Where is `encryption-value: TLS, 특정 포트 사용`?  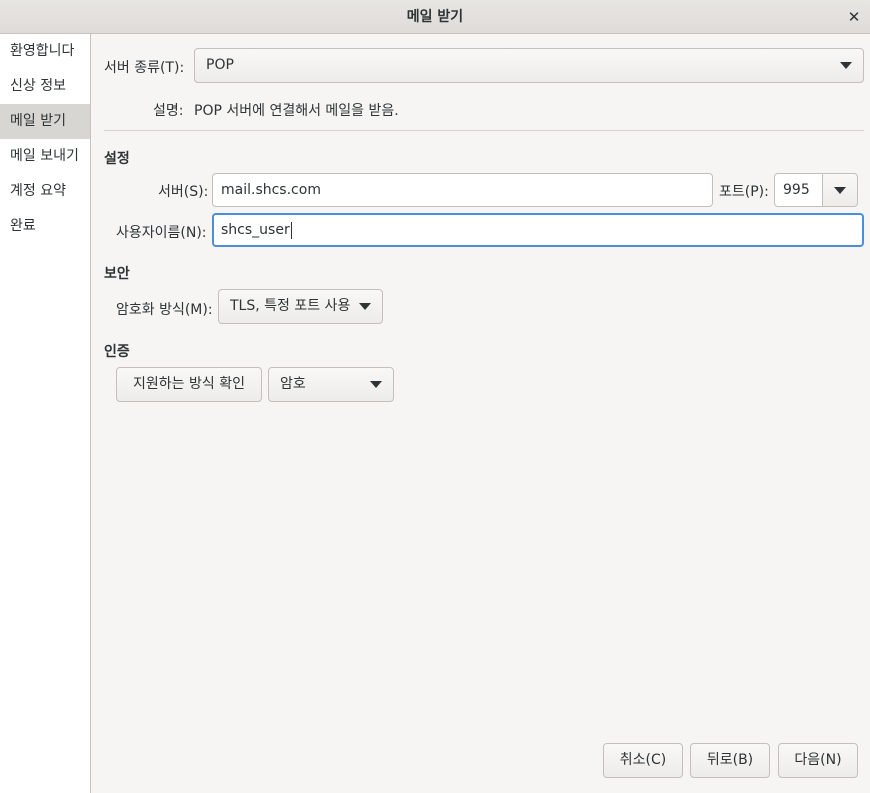 encryption-value: TLS, 특정 포트 사용 is located at coordinates (290, 306).